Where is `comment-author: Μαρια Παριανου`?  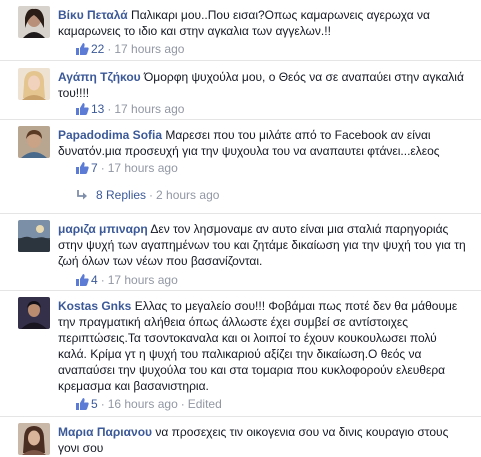
comment-author: Μαρια Παριανου is located at coordinates (105, 432).